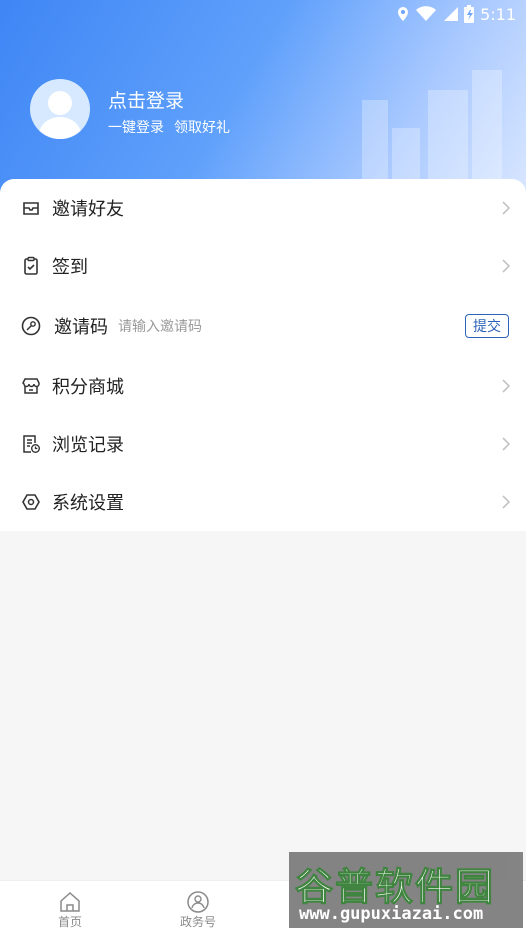 Image resolution: width=526 pixels, height=935 pixels. I want to click on menu-item-points-mall: 积分商城, so click(263, 386).